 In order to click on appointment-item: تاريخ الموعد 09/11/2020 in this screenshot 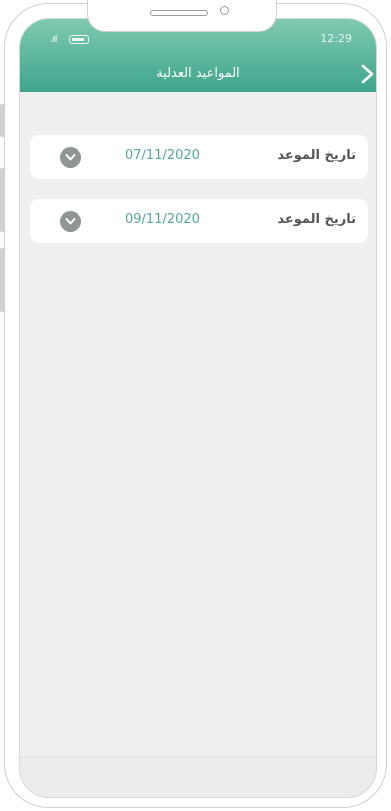, I will do `click(199, 221)`.